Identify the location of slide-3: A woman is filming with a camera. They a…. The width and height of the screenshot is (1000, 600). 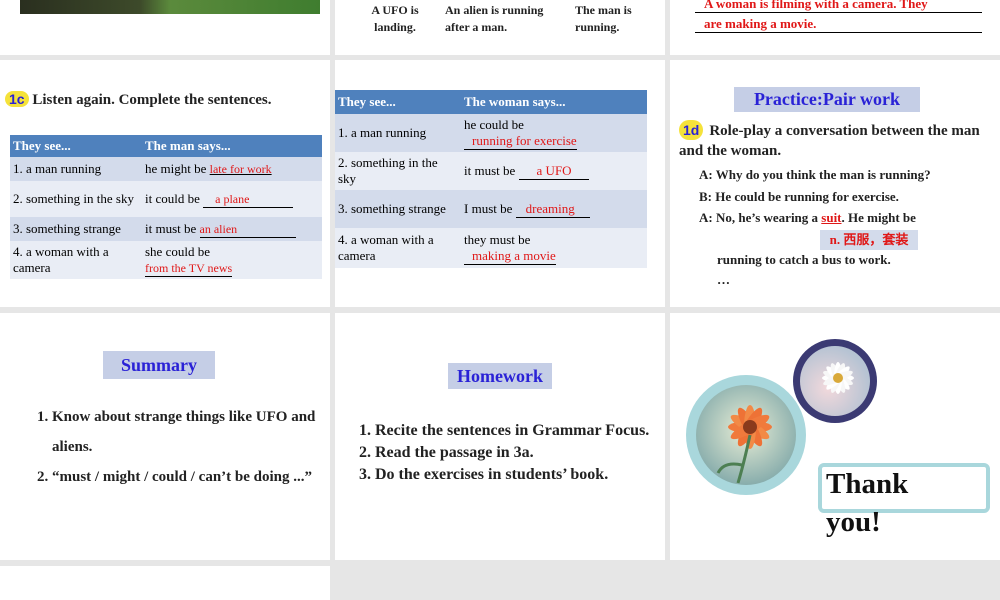
(835, 27).